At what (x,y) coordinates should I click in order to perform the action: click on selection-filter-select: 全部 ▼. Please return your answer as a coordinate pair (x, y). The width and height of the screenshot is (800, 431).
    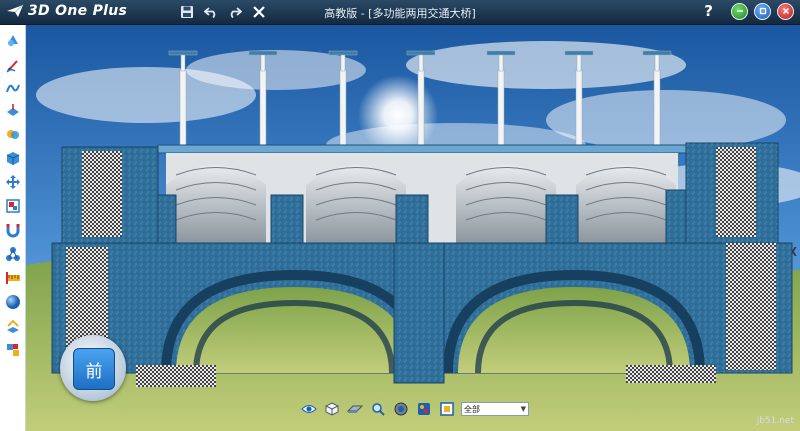
    Looking at the image, I should click on (495, 409).